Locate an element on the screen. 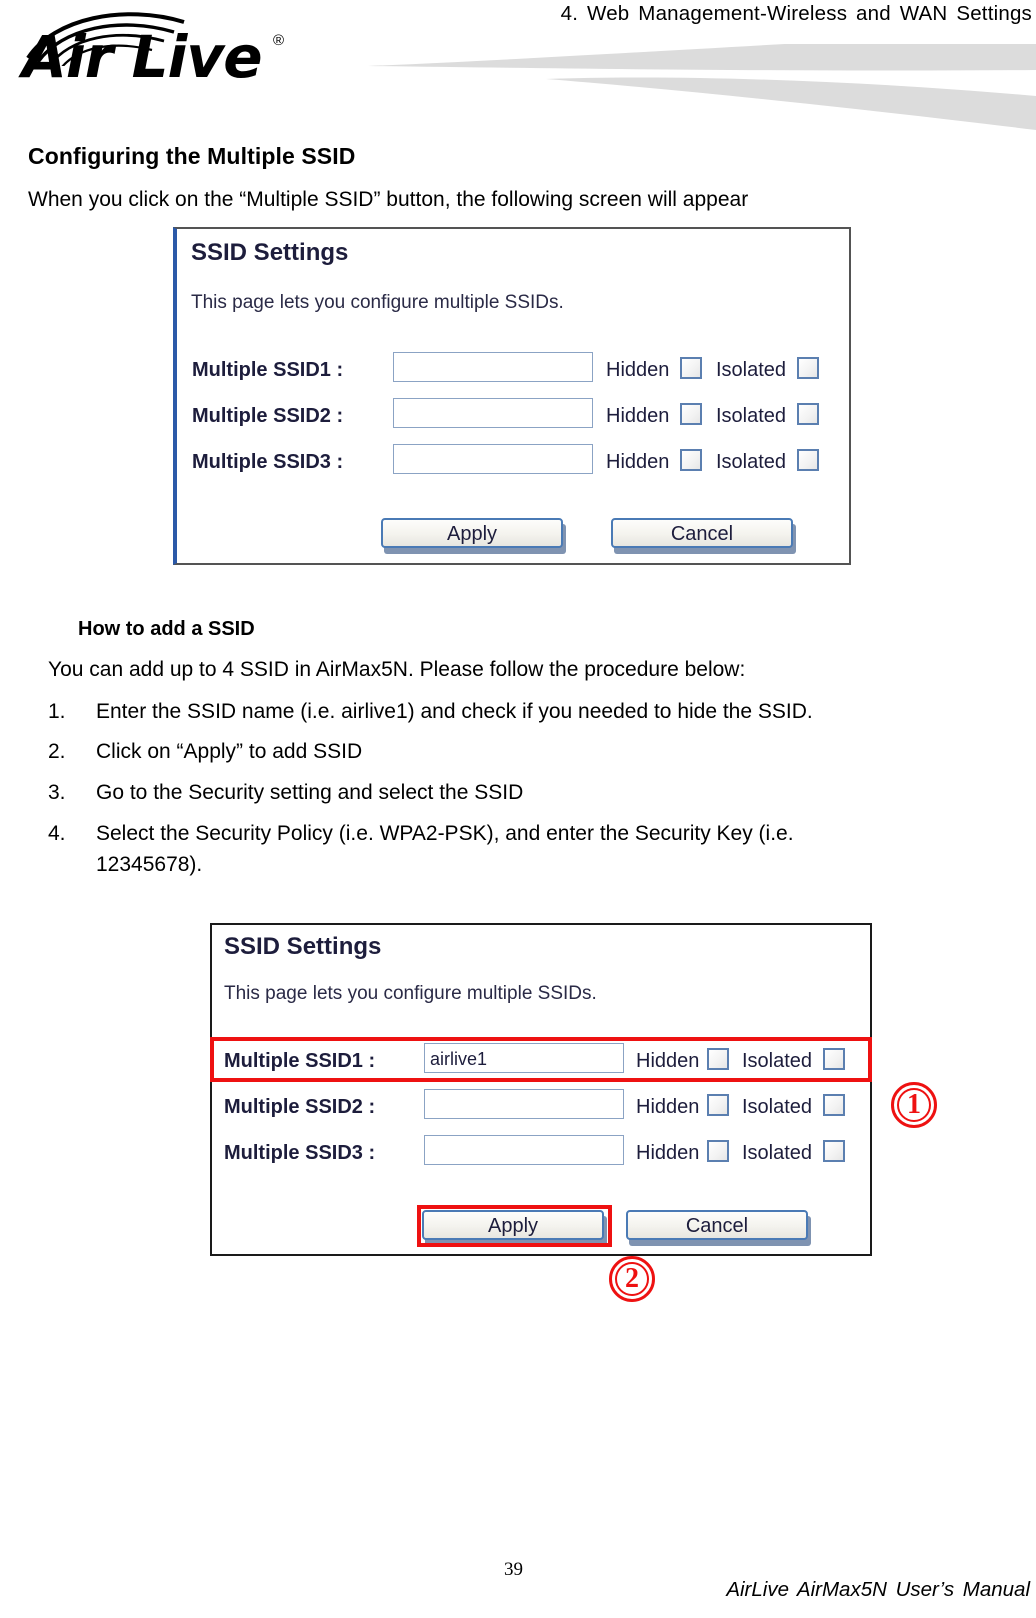  annotation-marker-1: 1 is located at coordinates (914, 1105).